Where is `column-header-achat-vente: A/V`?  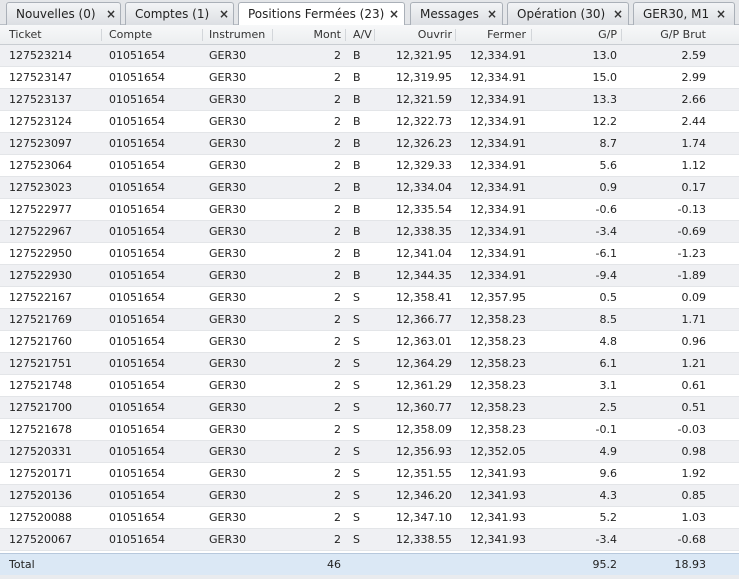
column-header-achat-vente: A/V is located at coordinates (363, 35).